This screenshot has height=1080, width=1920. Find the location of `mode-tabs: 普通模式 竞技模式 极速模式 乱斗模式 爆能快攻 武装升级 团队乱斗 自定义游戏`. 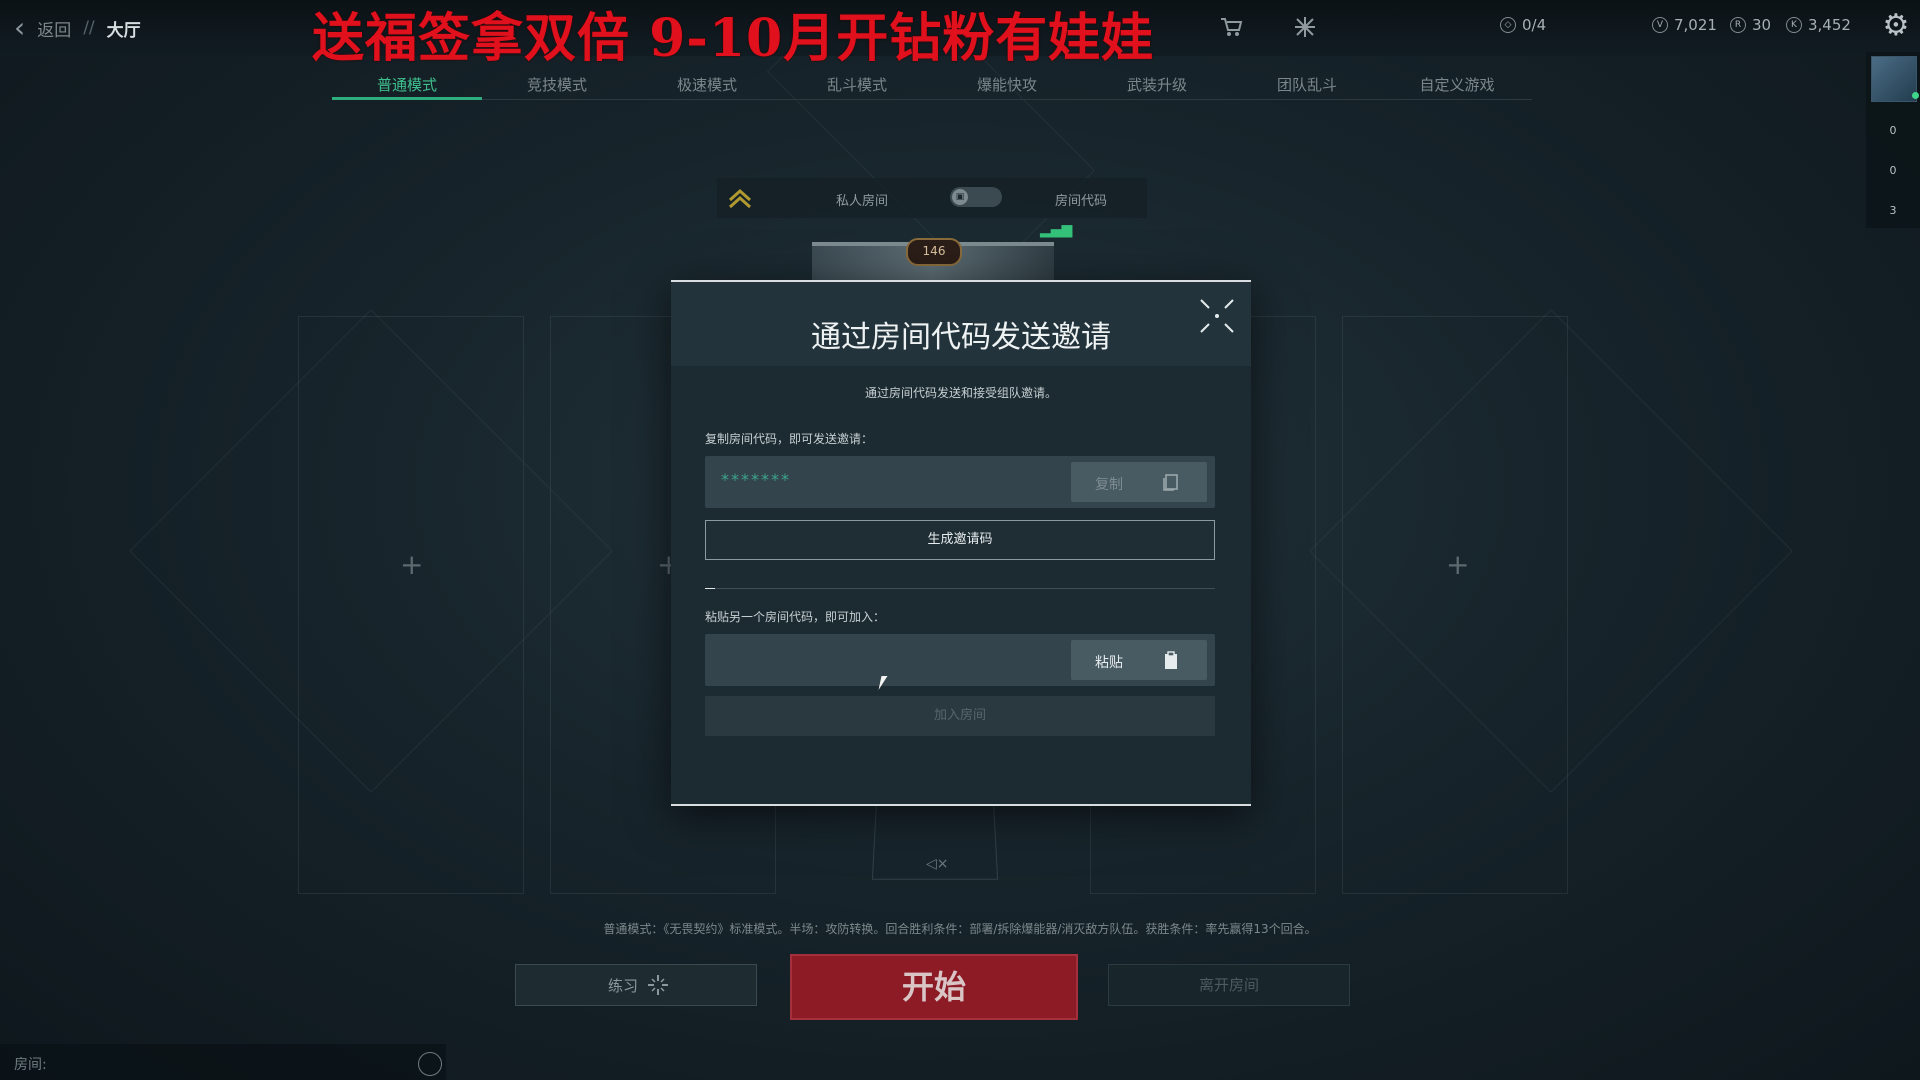

mode-tabs: 普通模式 竞技模式 极速模式 乱斗模式 爆能快攻 武装升级 团队乱斗 自定义游戏 is located at coordinates (932, 86).